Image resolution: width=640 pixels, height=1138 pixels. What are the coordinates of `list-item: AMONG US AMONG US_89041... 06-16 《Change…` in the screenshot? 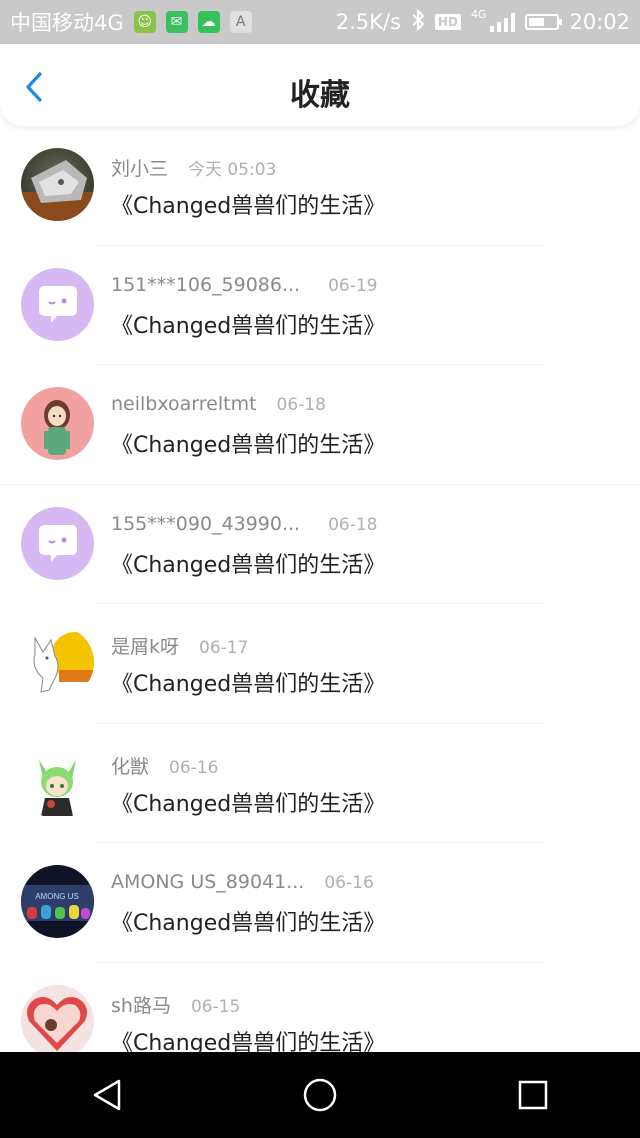 It's located at (320, 903).